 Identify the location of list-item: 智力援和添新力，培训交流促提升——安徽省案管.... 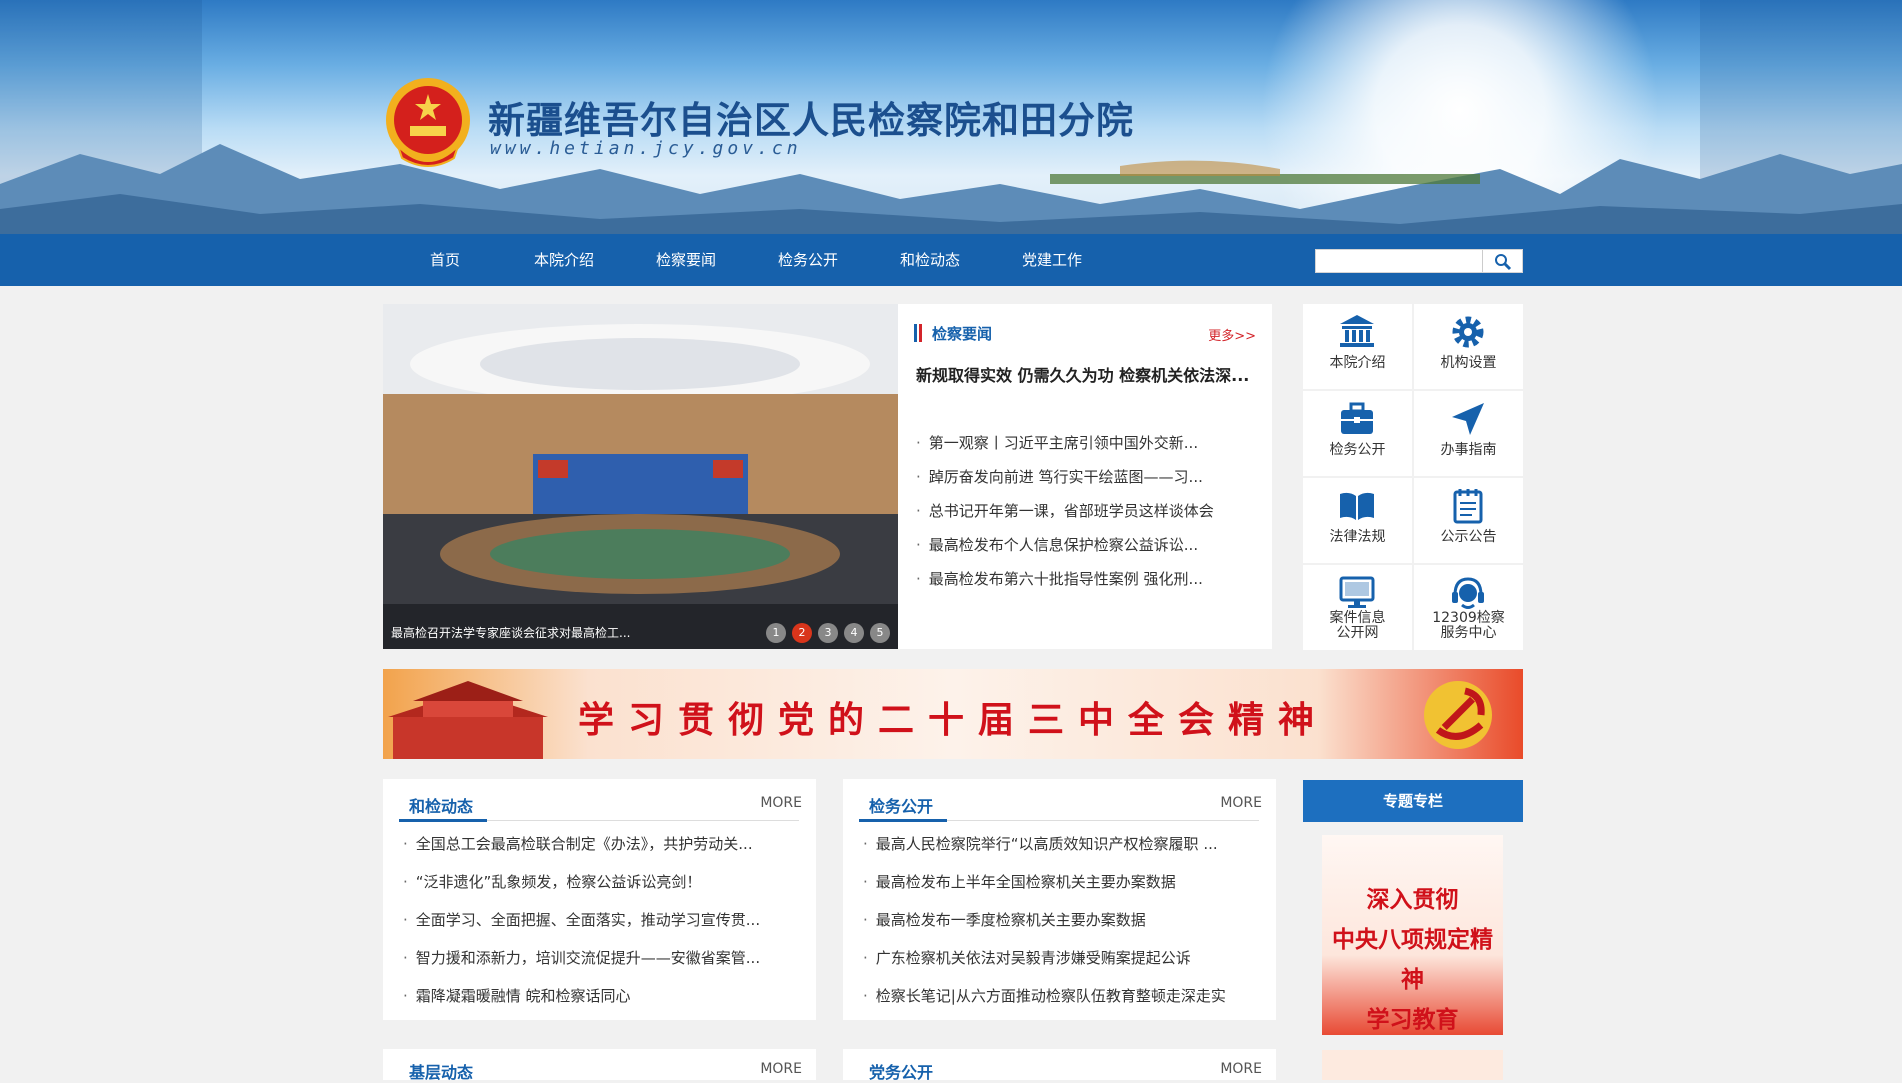
(603, 958).